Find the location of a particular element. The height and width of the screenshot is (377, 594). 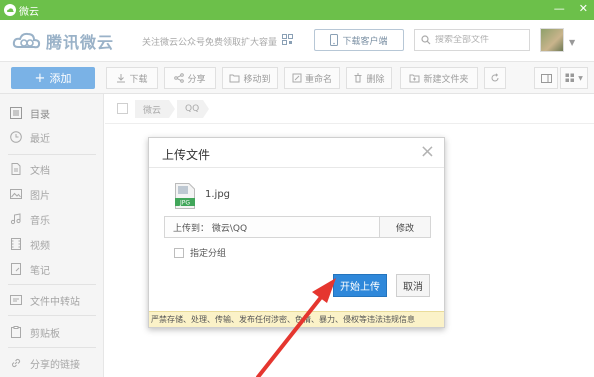

sidebar-item-notes: 笔记 is located at coordinates (54, 269).